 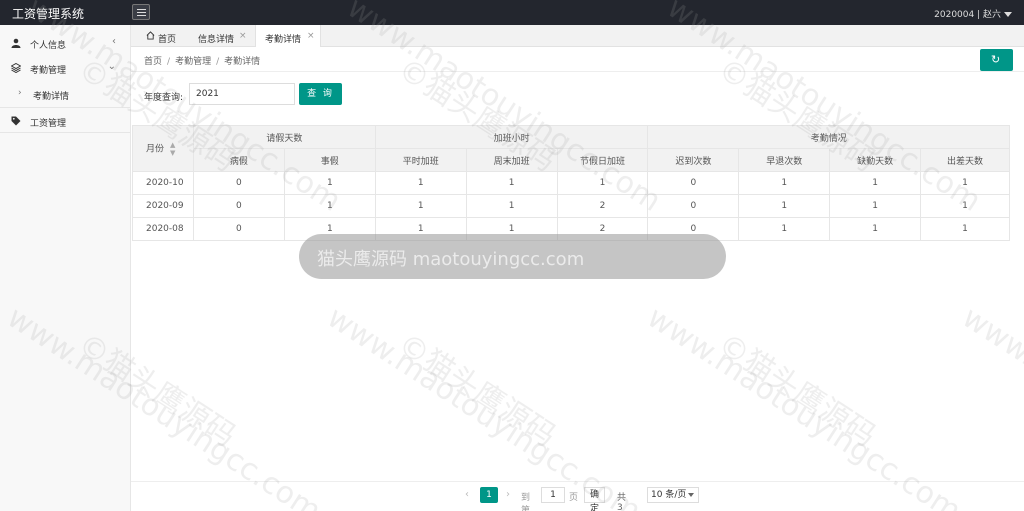 I want to click on search-button: 查 询, so click(x=320, y=94).